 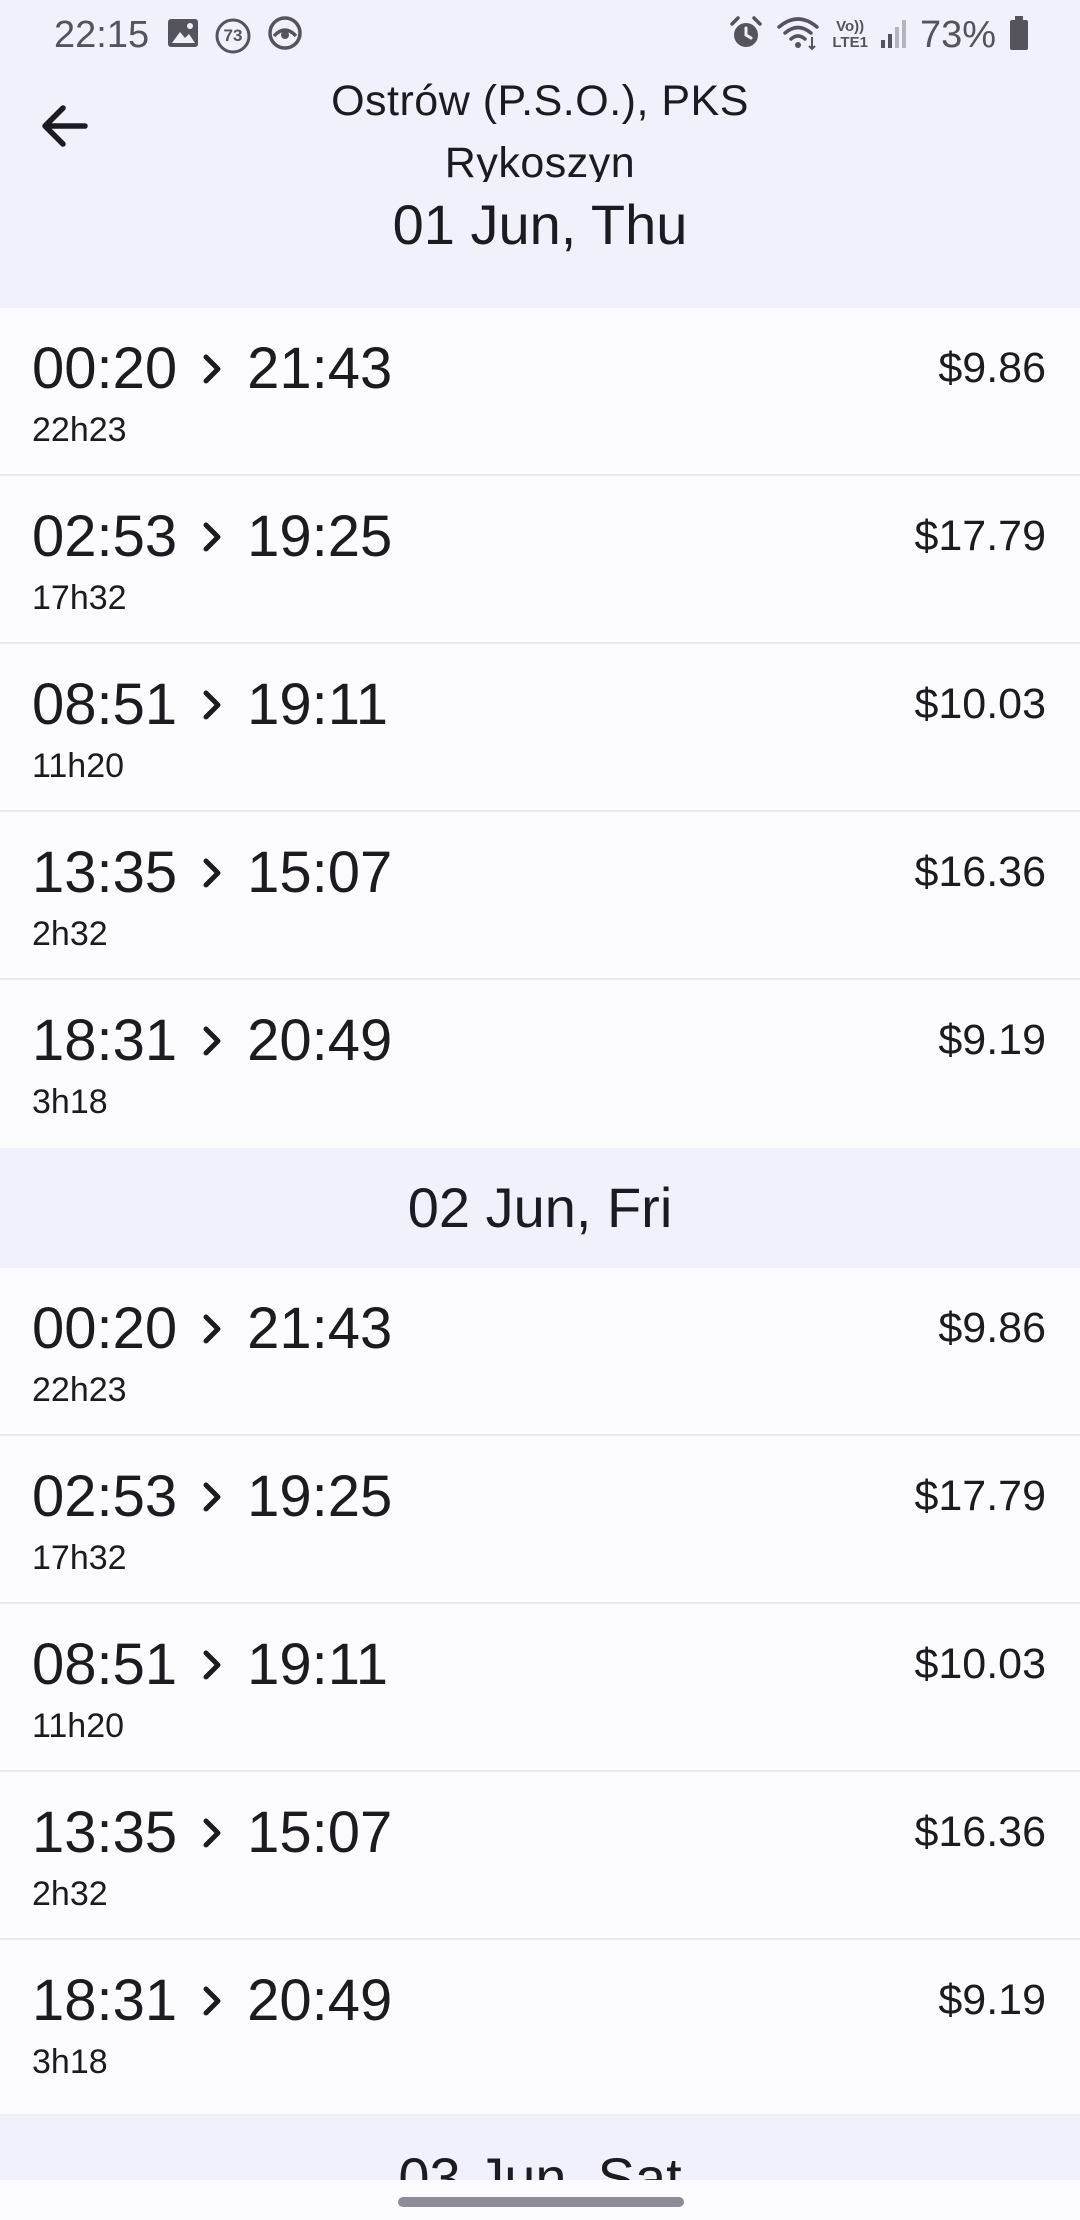 What do you see at coordinates (183, 35) in the screenshot?
I see `image-icon` at bounding box center [183, 35].